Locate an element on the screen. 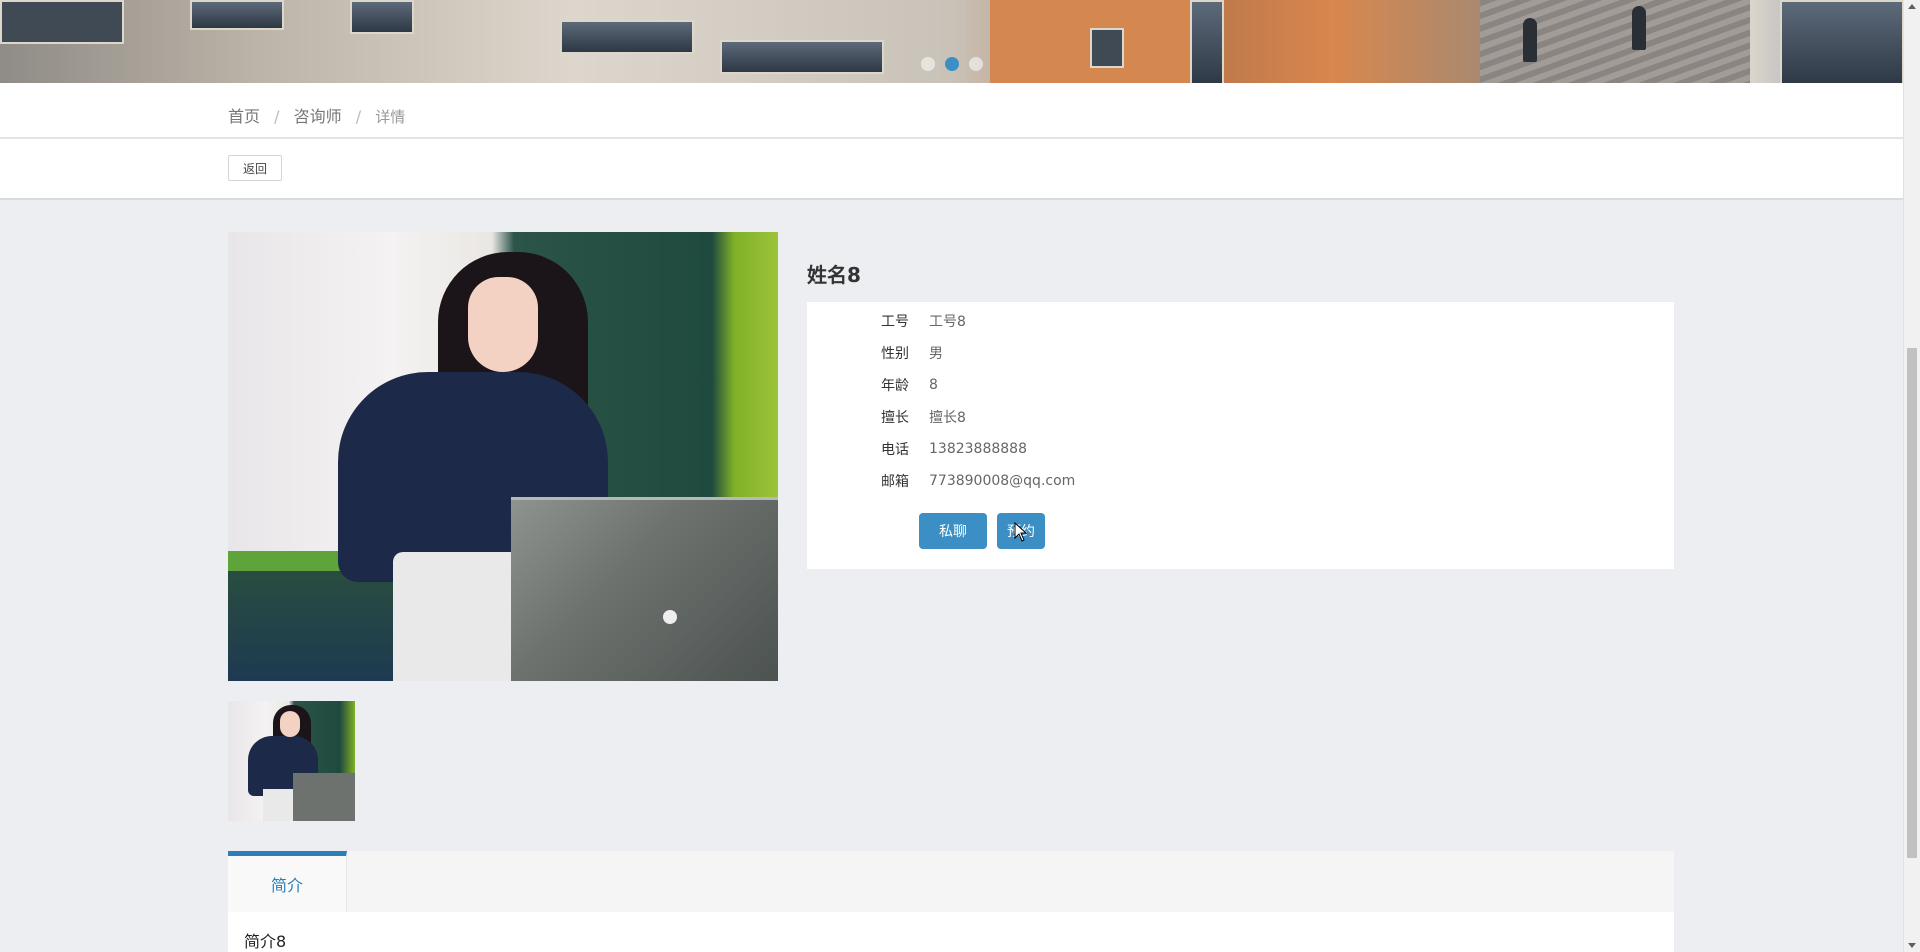 The height and width of the screenshot is (952, 1920). counselor-photo is located at coordinates (503, 456).